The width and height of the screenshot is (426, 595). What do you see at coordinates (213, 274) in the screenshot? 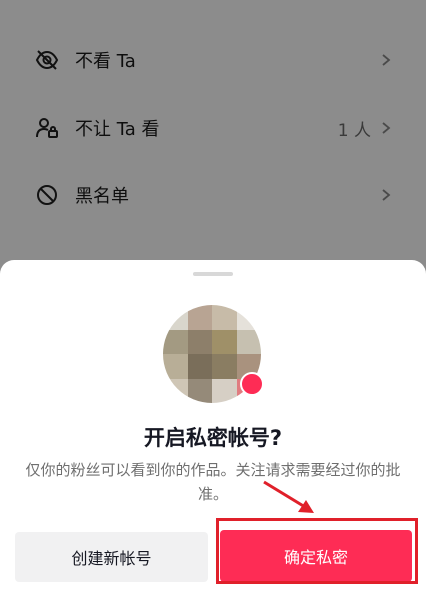
I see `sheet-drag-handle` at bounding box center [213, 274].